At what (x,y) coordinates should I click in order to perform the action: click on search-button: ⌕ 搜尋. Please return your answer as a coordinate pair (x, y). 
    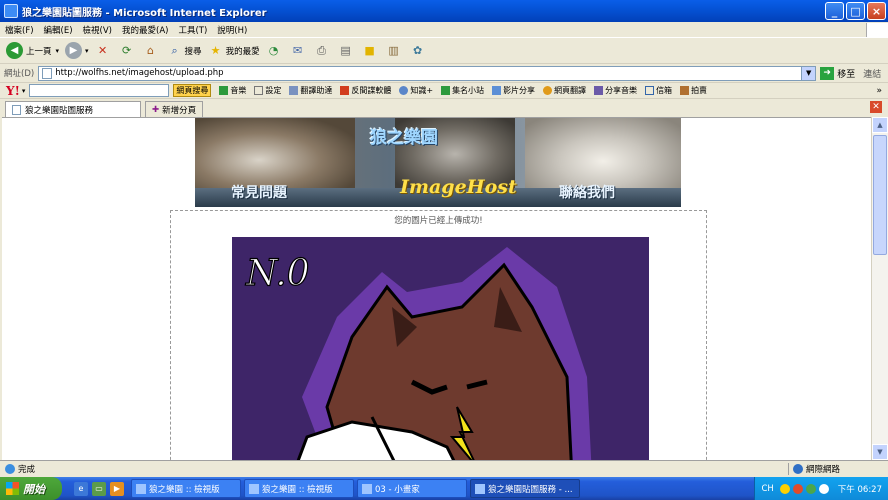
    Looking at the image, I should click on (184, 51).